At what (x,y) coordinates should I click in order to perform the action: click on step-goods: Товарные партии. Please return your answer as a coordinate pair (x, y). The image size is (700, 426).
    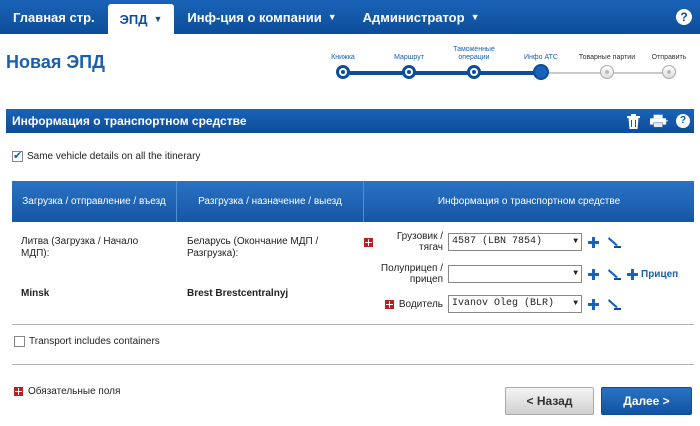
    Looking at the image, I should click on (607, 61).